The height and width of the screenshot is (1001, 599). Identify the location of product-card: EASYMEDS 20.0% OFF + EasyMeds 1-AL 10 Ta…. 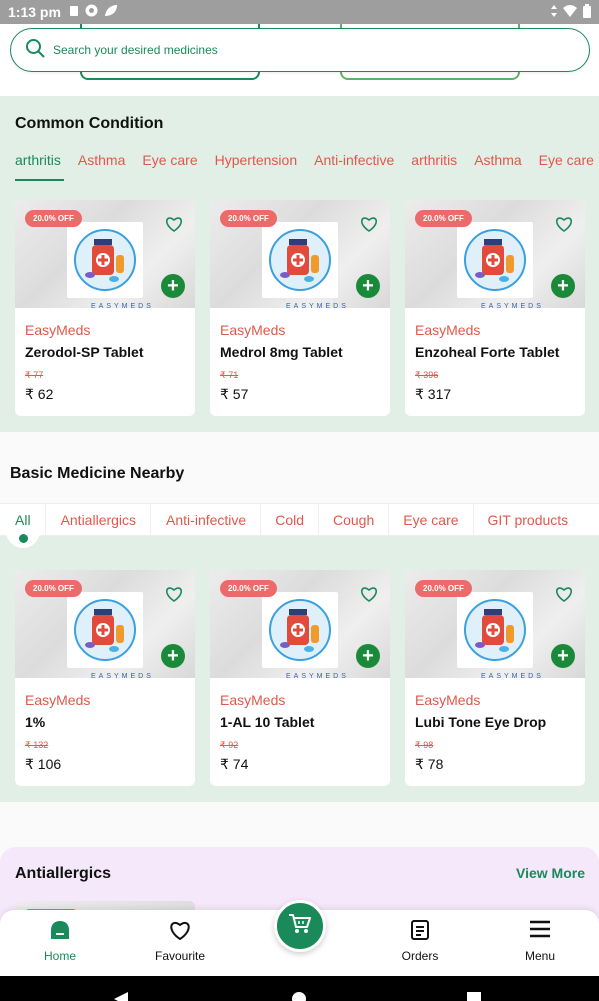
(300, 678).